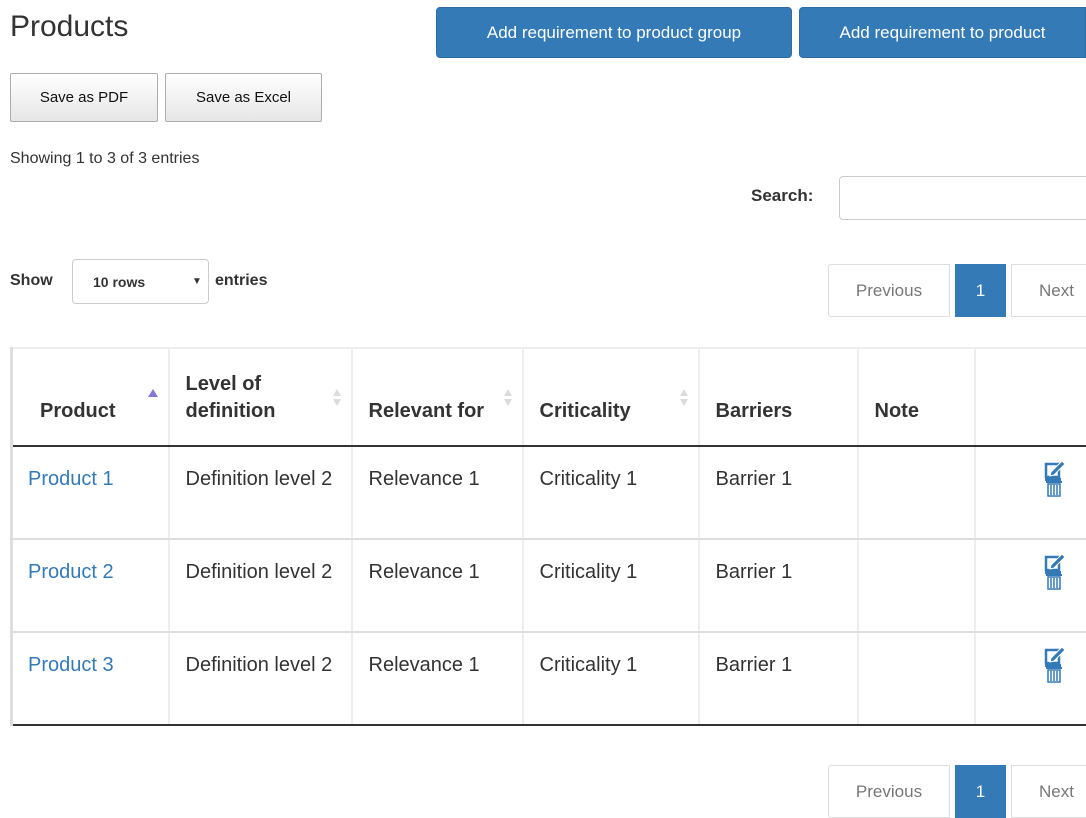 The image size is (1086, 818). What do you see at coordinates (71, 479) in the screenshot?
I see `product-link: Product 1` at bounding box center [71, 479].